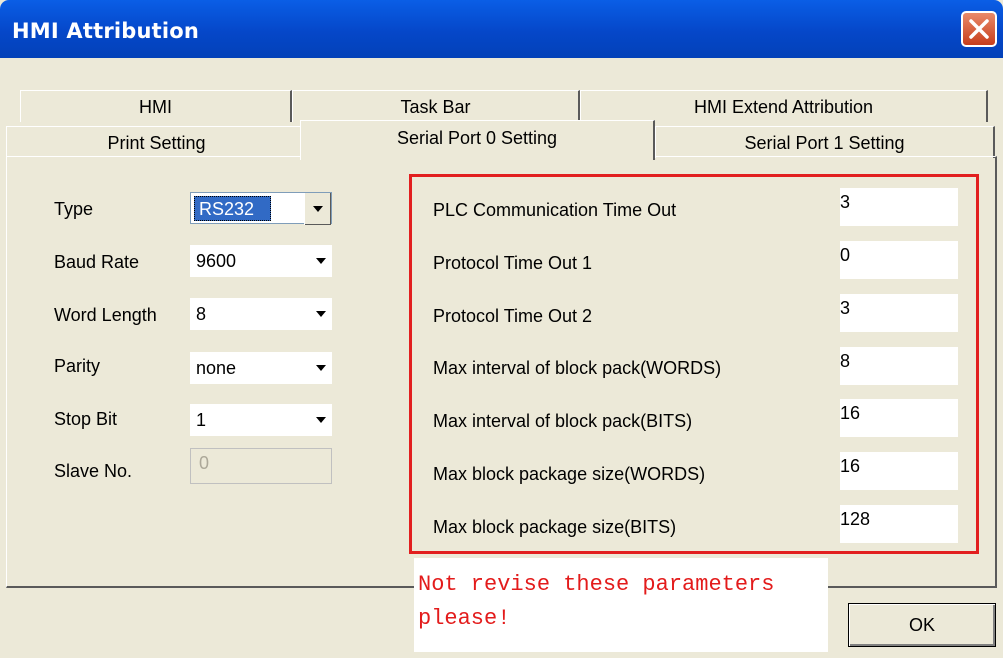  What do you see at coordinates (216, 368) in the screenshot?
I see `parity-value: none` at bounding box center [216, 368].